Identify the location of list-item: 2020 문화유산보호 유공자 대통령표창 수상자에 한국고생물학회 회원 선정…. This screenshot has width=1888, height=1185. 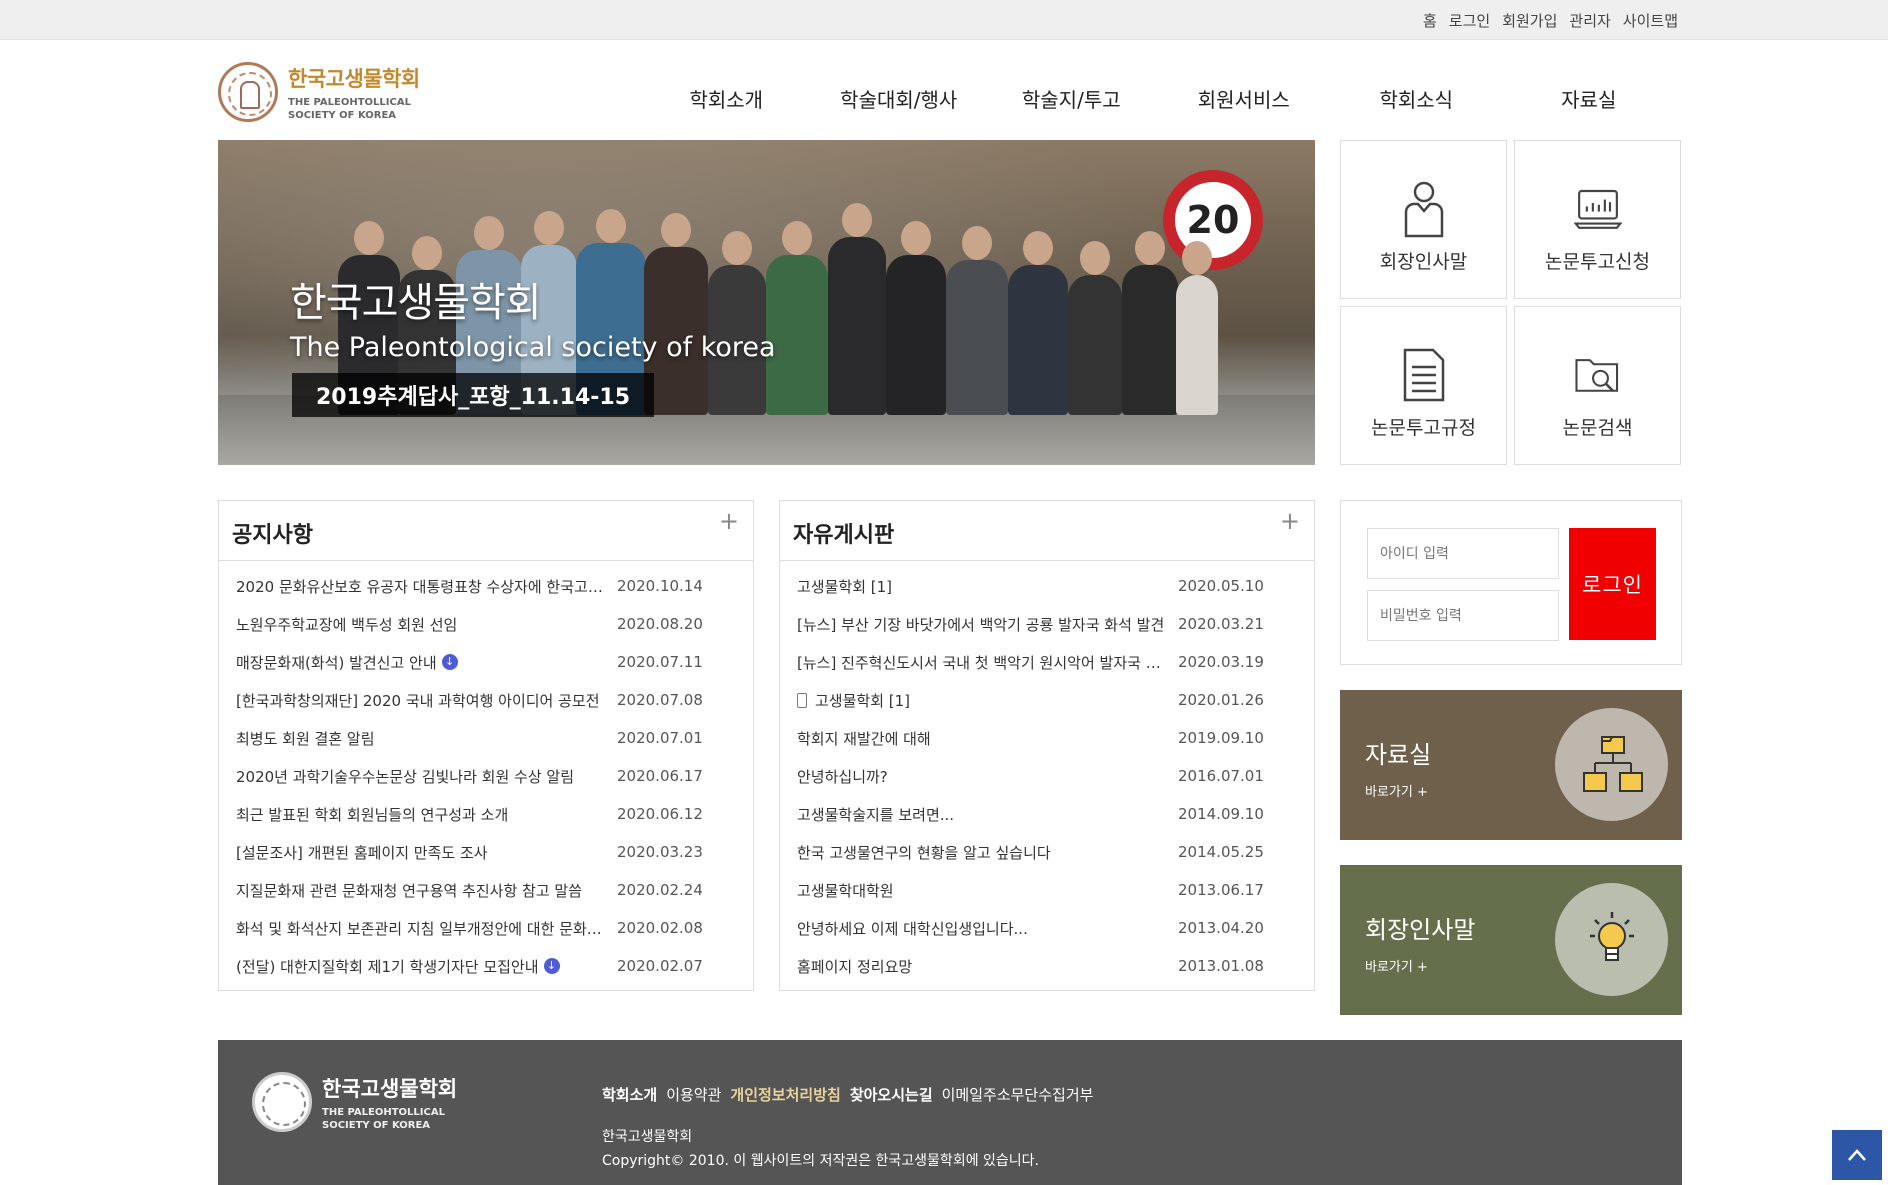
(486, 586).